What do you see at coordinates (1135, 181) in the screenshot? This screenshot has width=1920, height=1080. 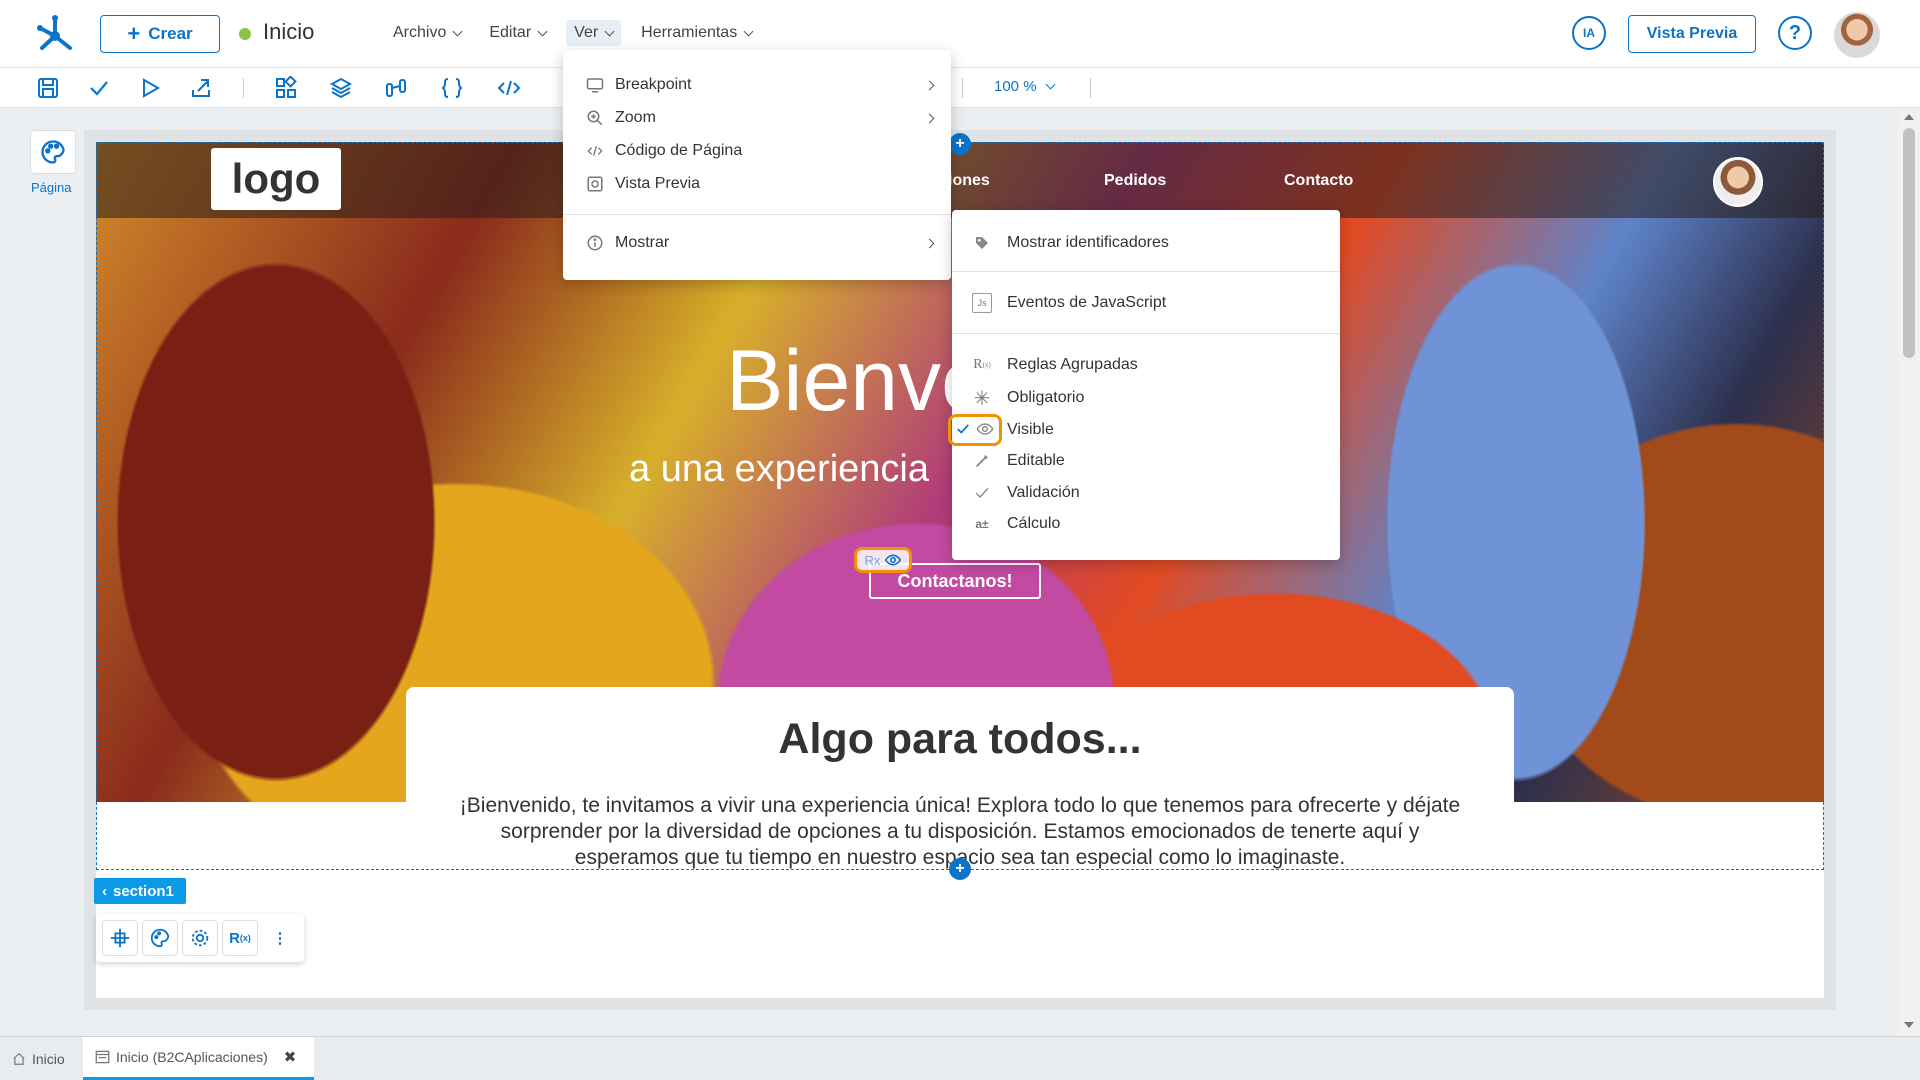 I see `site-nav-item-pedidos: Pedidos` at bounding box center [1135, 181].